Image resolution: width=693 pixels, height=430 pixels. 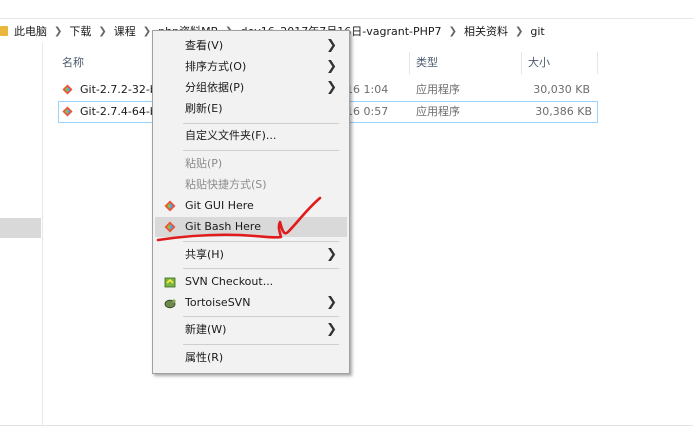 What do you see at coordinates (204, 254) in the screenshot?
I see `menu-item-label: 共享(H)` at bounding box center [204, 254].